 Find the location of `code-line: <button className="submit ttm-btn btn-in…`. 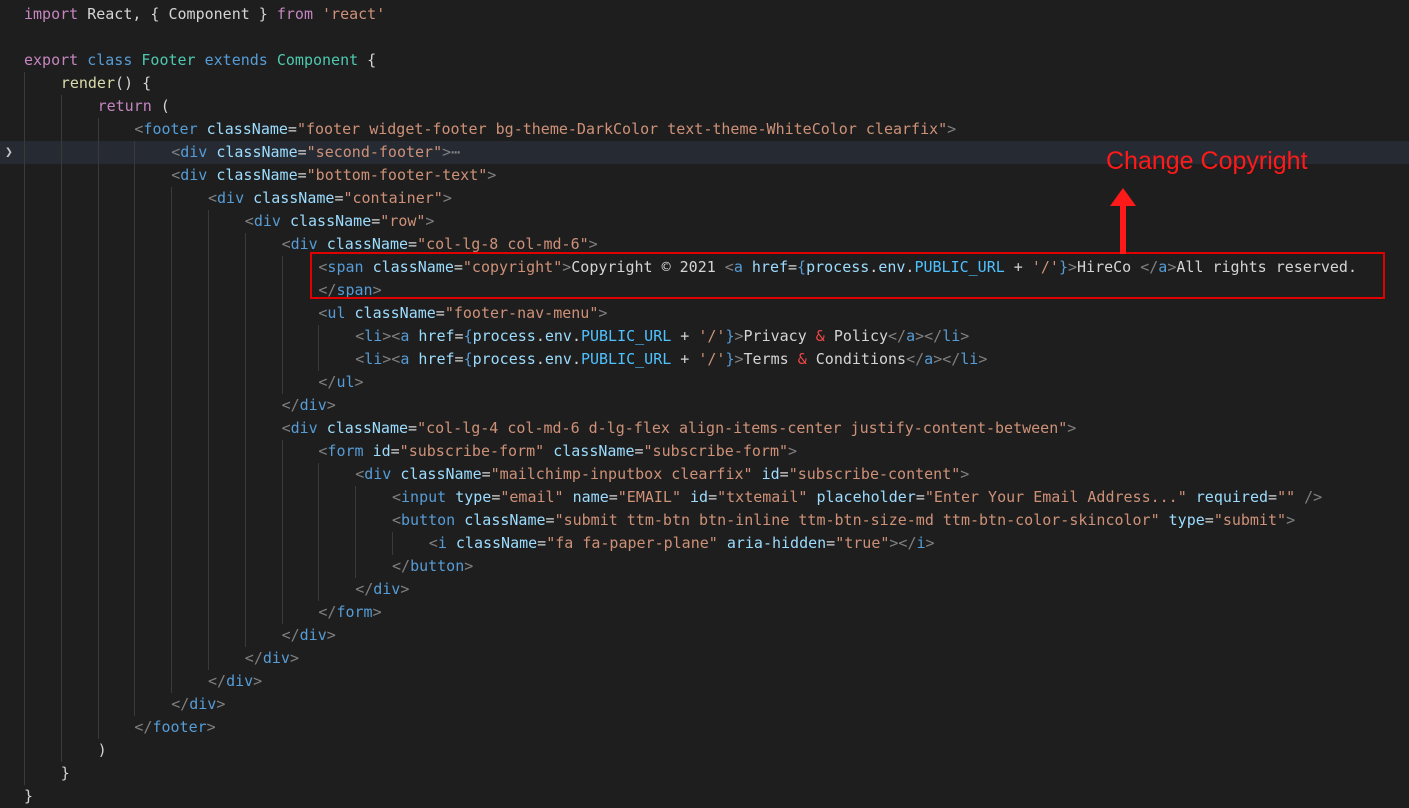

code-line: <button className="submit ttm-btn btn-in… is located at coordinates (704, 520).